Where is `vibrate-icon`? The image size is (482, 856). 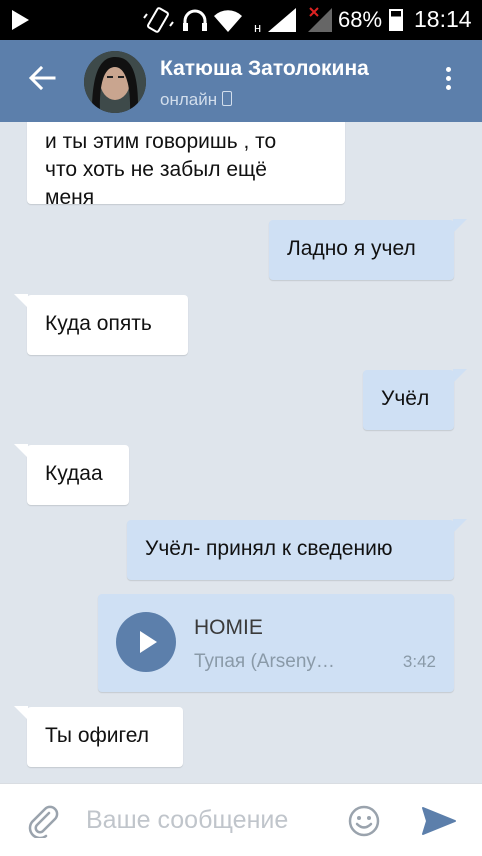 vibrate-icon is located at coordinates (158, 20).